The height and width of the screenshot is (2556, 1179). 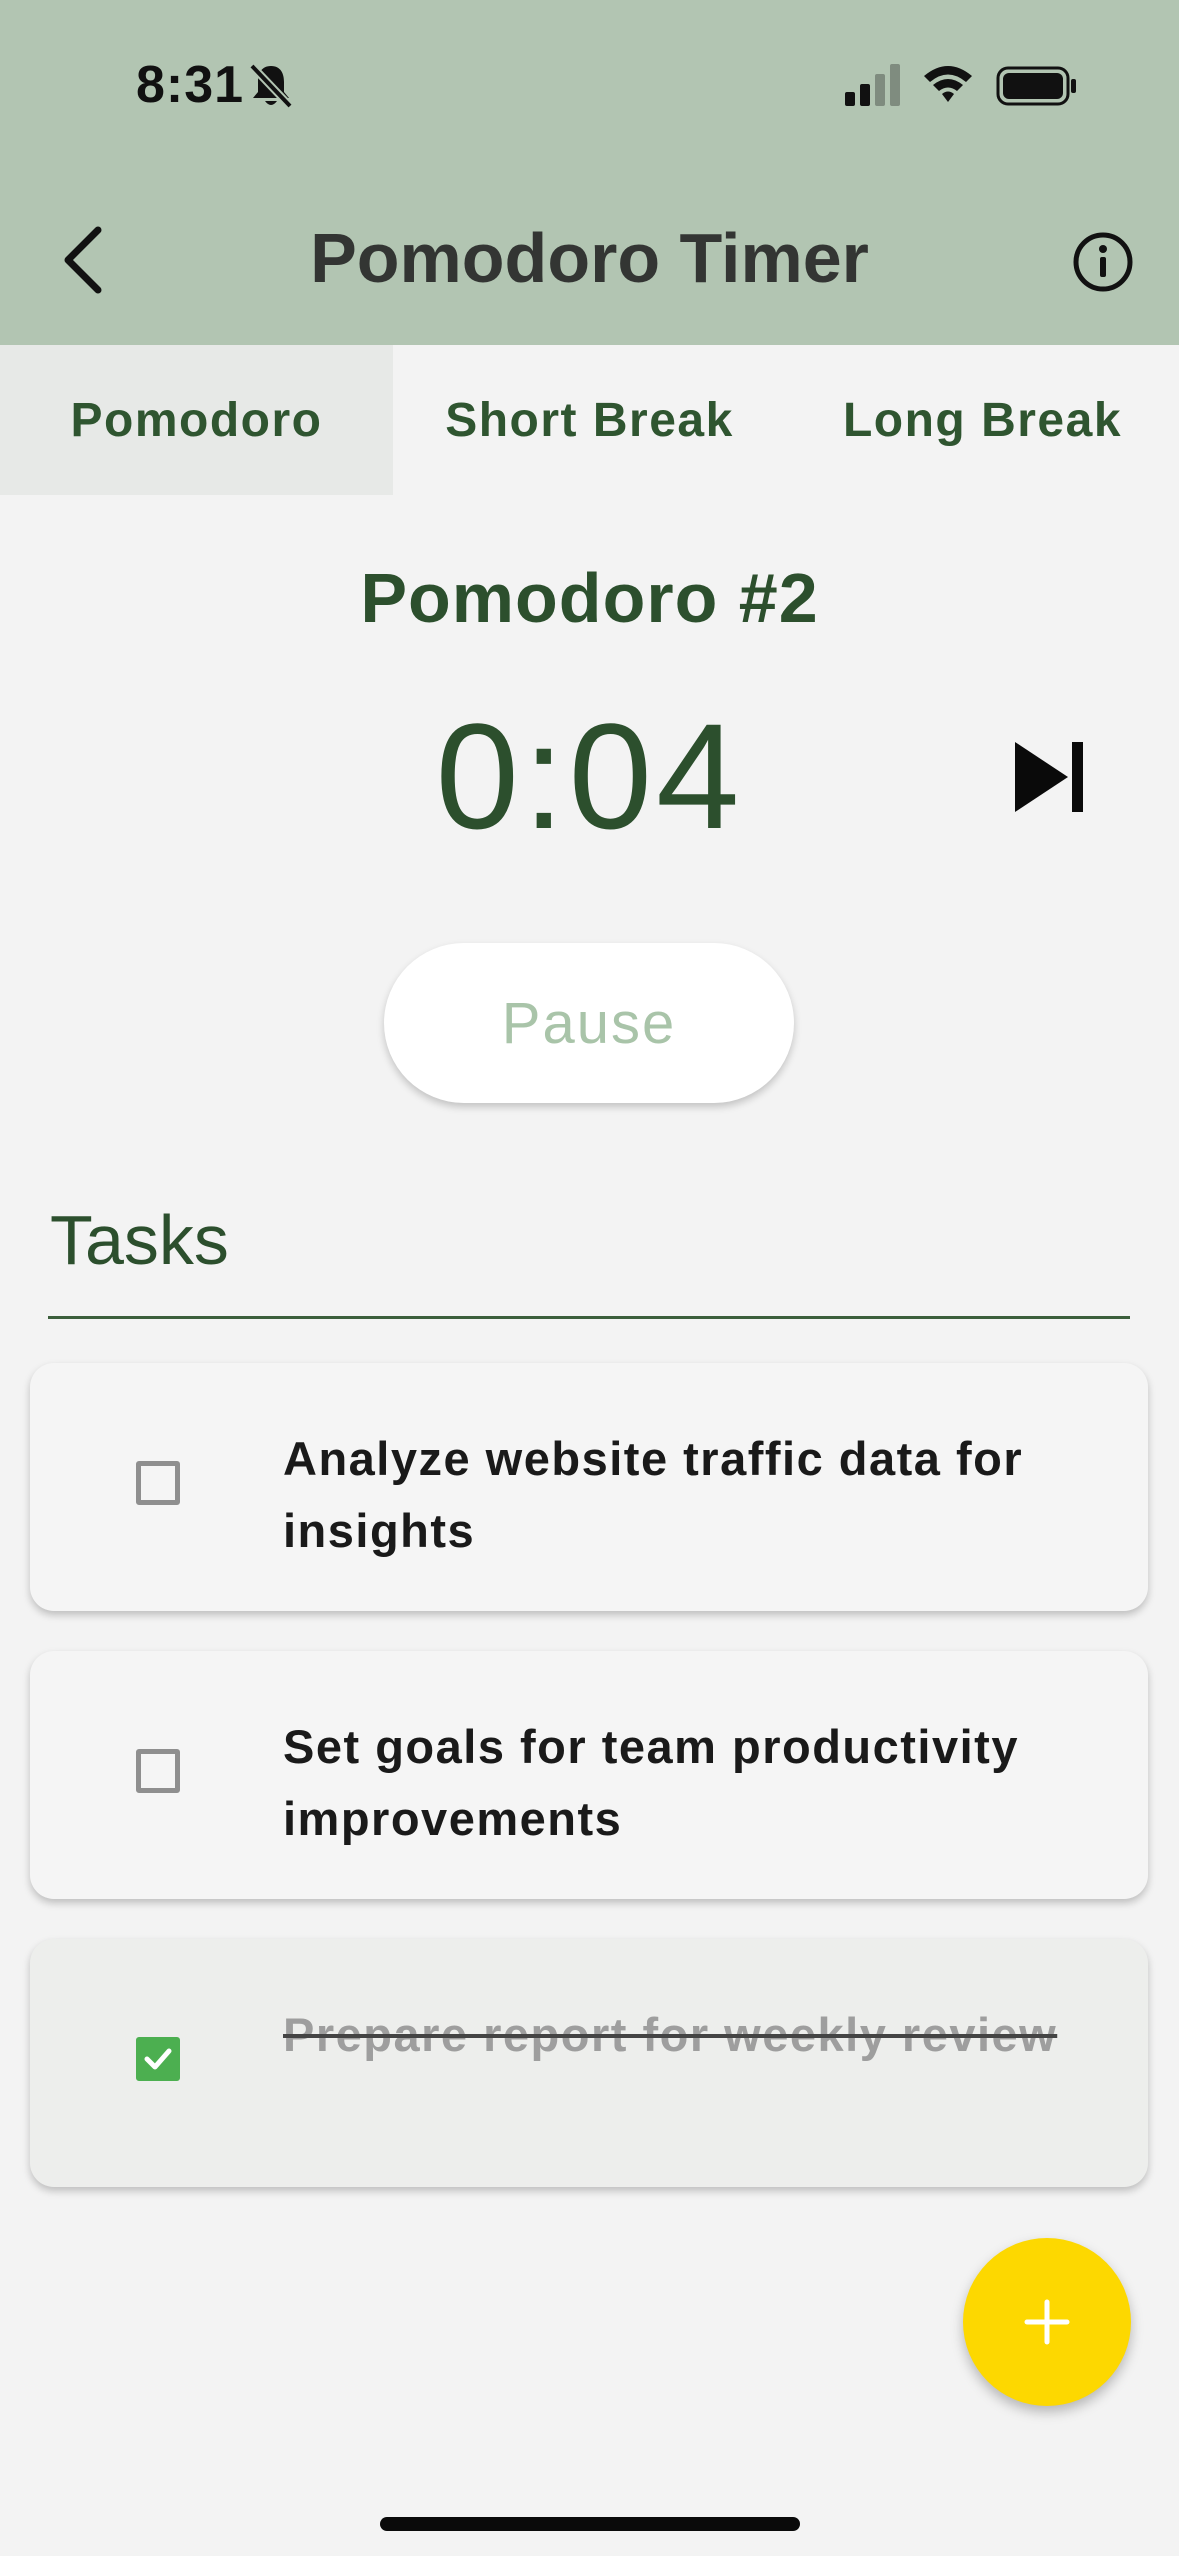 What do you see at coordinates (589, 172) in the screenshot?
I see `app-header: 8:31 Pomodoro Timer` at bounding box center [589, 172].